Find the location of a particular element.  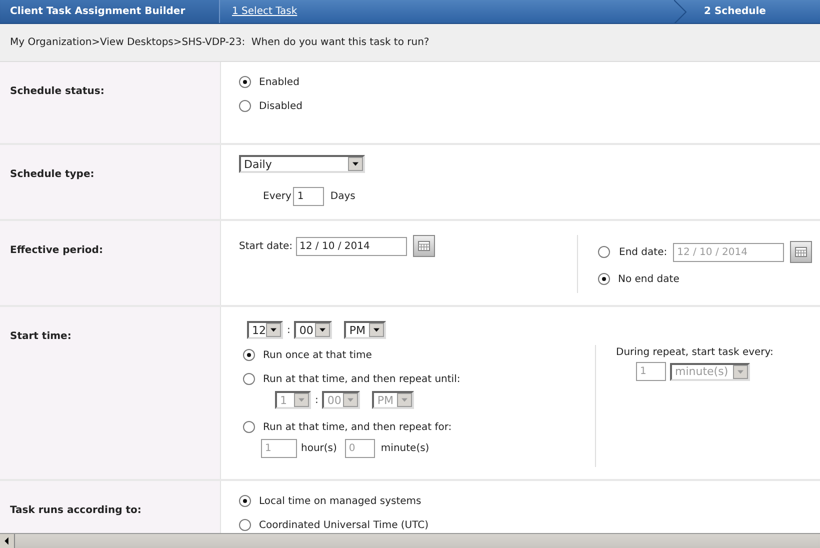

section-label: Start time: is located at coordinates (41, 336).